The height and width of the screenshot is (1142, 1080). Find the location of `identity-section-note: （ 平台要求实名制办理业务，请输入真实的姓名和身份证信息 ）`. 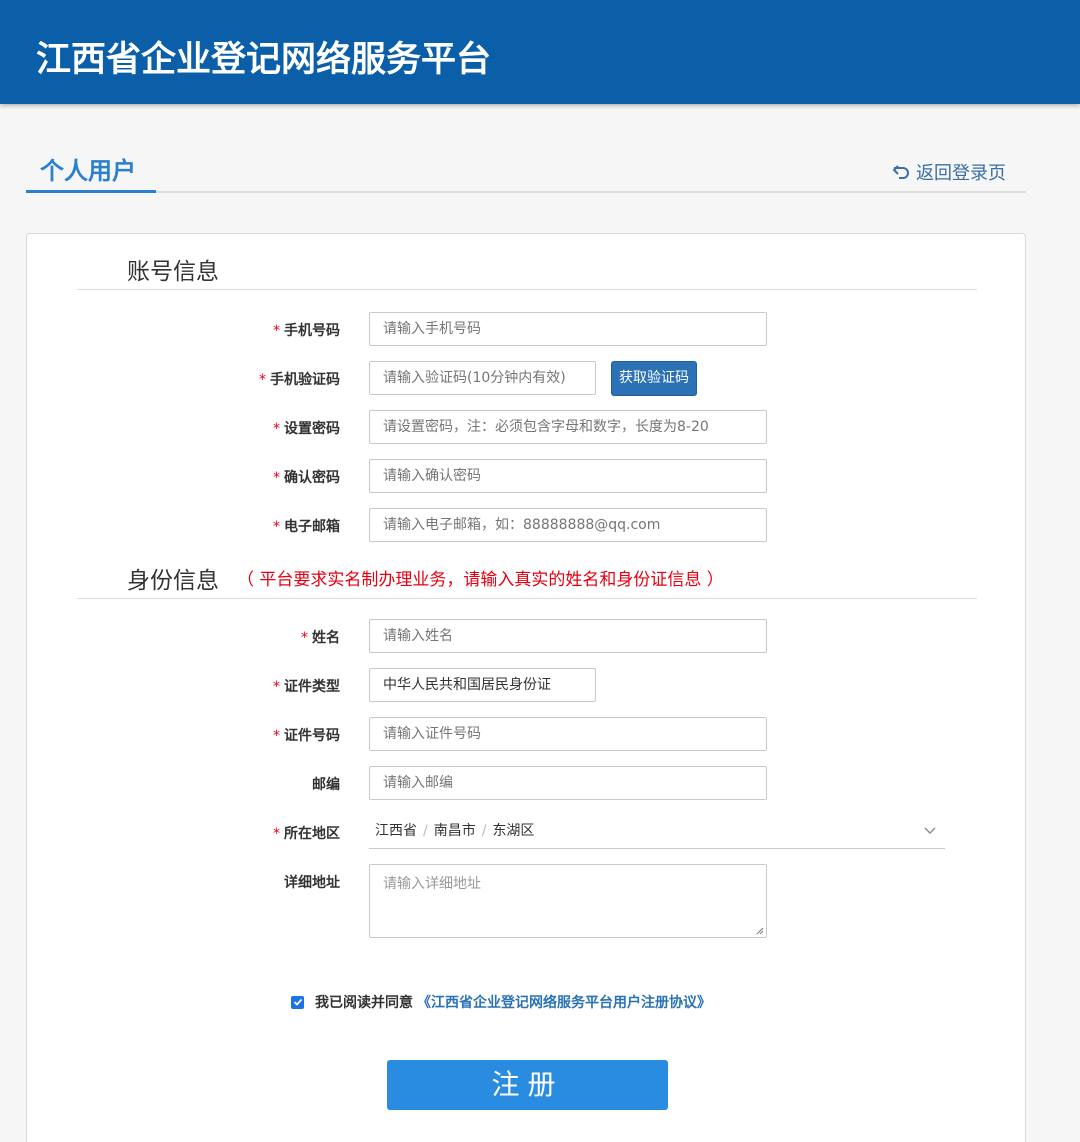

identity-section-note: （ 平台要求实名制办理业务，请输入真实的姓名和身份证信息 ） is located at coordinates (480, 580).